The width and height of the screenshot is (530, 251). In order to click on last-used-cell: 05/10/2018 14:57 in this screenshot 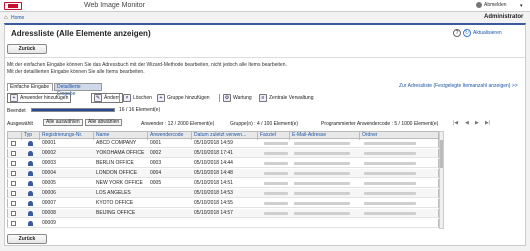, I will do `click(213, 213)`.